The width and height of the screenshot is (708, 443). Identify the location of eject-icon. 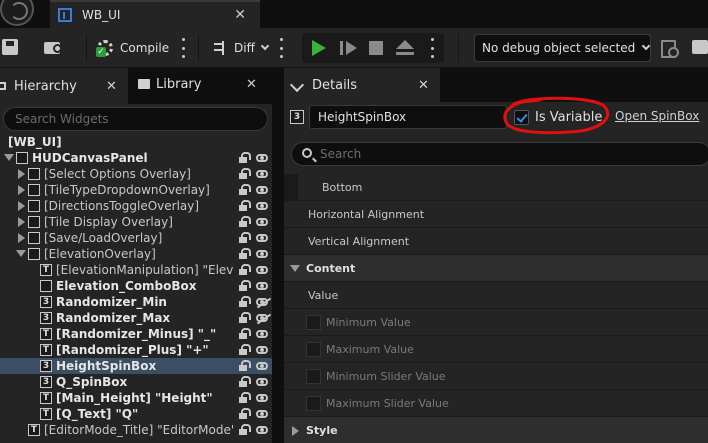
(405, 48).